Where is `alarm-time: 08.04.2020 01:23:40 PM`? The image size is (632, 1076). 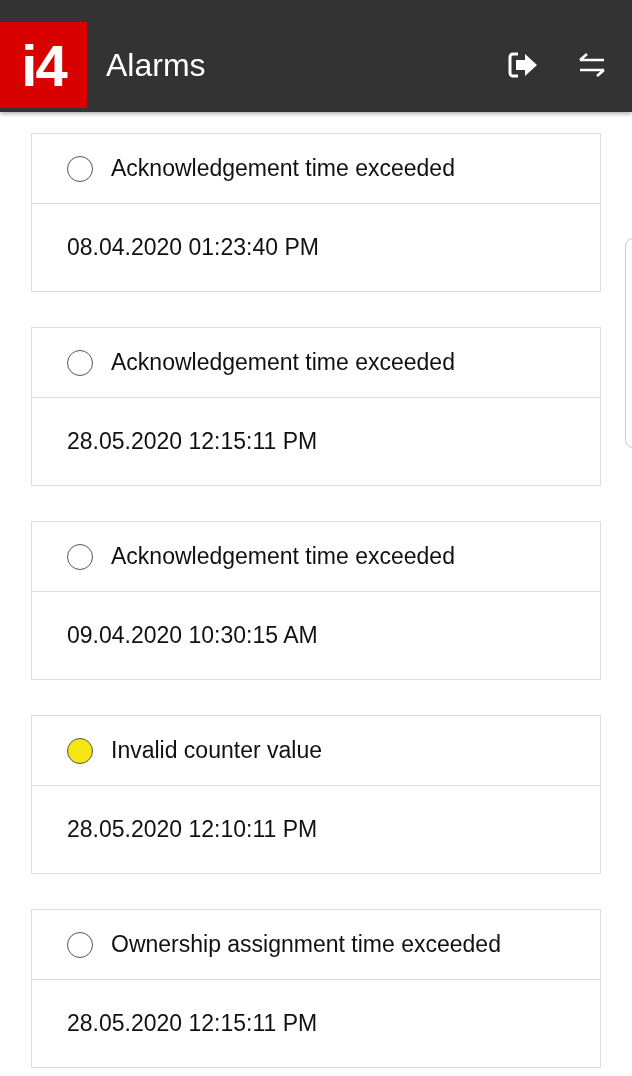 alarm-time: 08.04.2020 01:23:40 PM is located at coordinates (193, 247).